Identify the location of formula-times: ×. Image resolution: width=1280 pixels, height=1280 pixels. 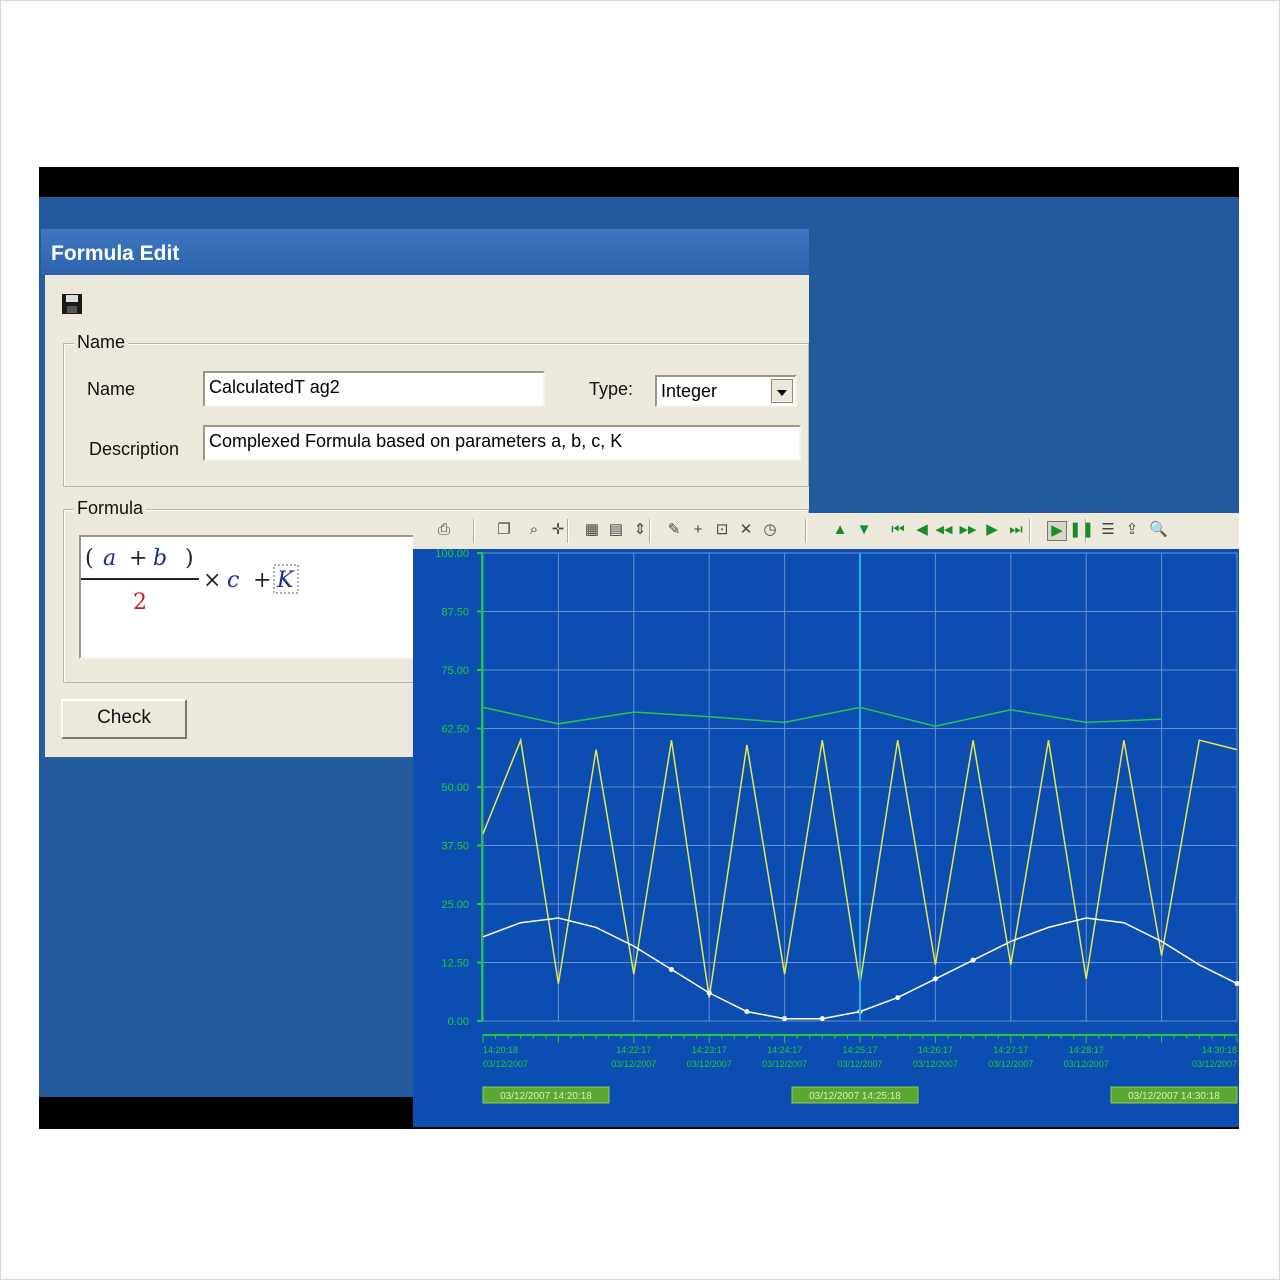
(212, 580).